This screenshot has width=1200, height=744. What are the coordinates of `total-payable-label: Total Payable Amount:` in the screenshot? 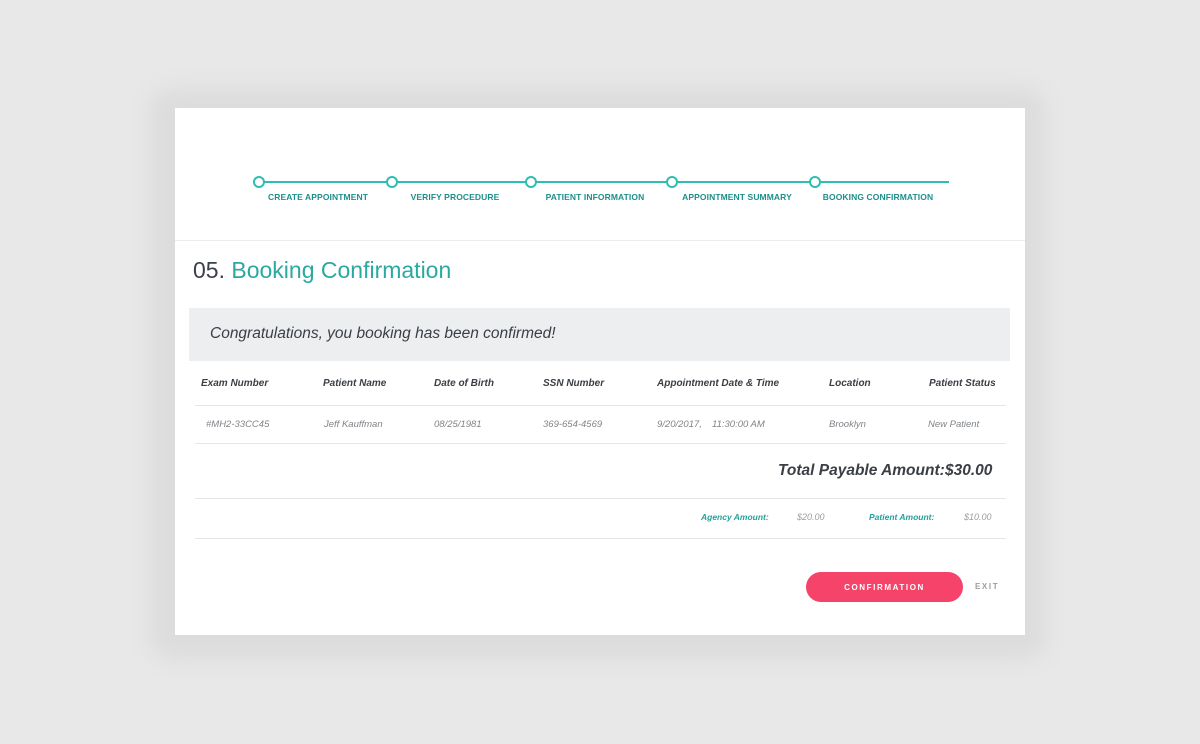 It's located at (861, 470).